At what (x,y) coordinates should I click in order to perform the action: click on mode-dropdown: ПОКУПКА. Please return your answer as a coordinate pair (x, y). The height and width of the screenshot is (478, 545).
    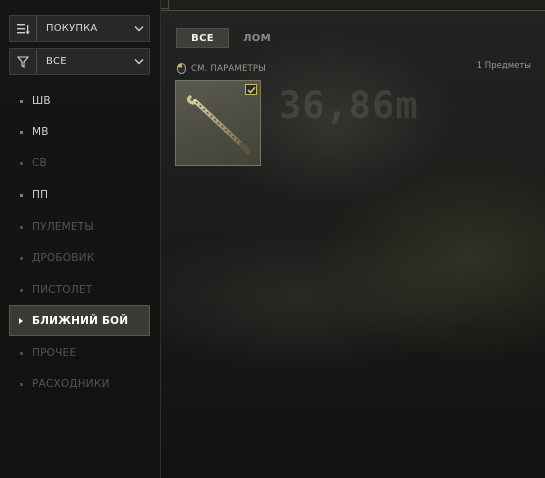
    Looking at the image, I should click on (79, 28).